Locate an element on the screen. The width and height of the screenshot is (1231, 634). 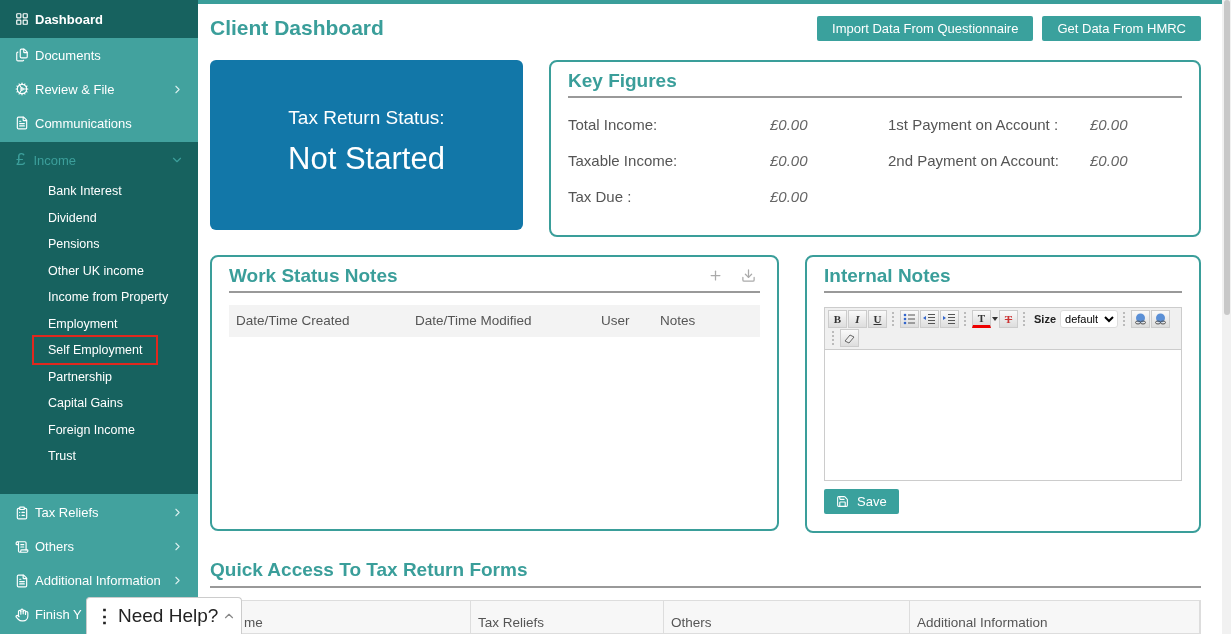
indent-icon is located at coordinates (949, 318).